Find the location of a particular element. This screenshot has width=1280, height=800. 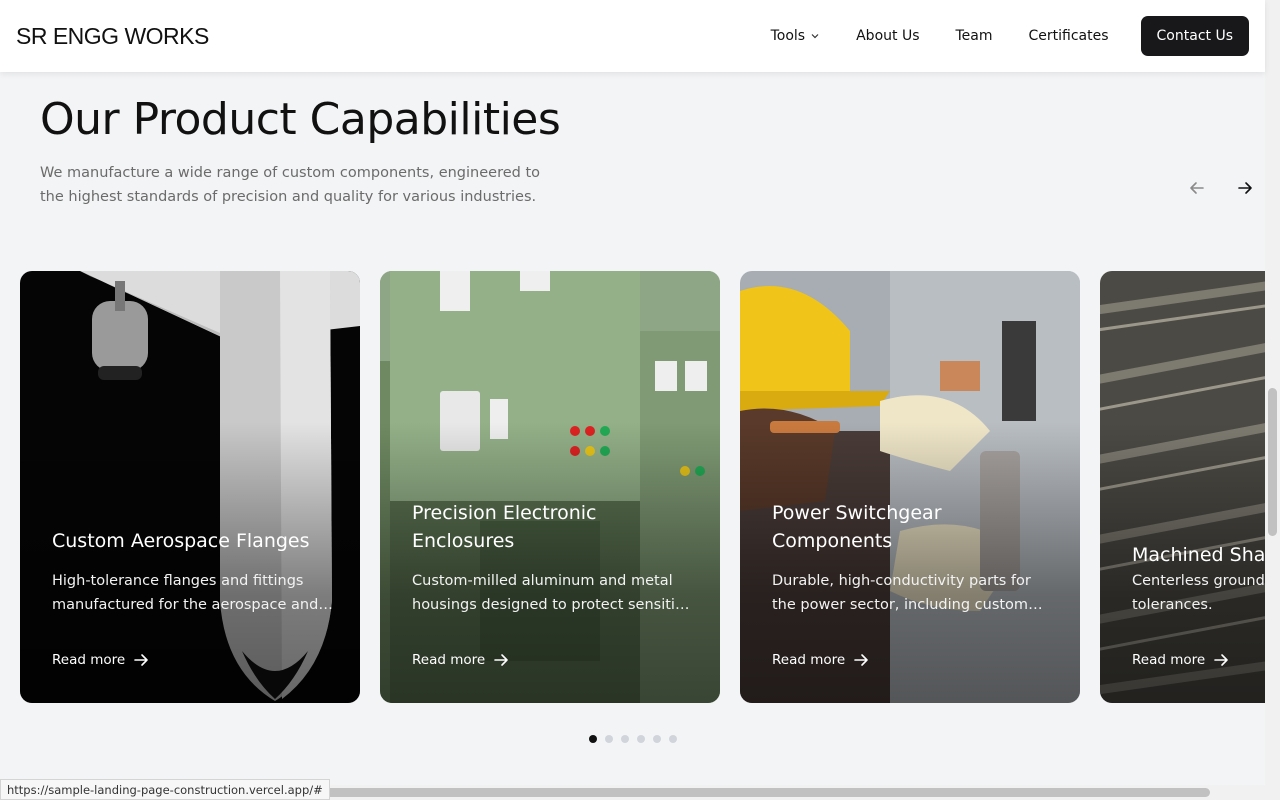

carousel-pagination is located at coordinates (637, 739).